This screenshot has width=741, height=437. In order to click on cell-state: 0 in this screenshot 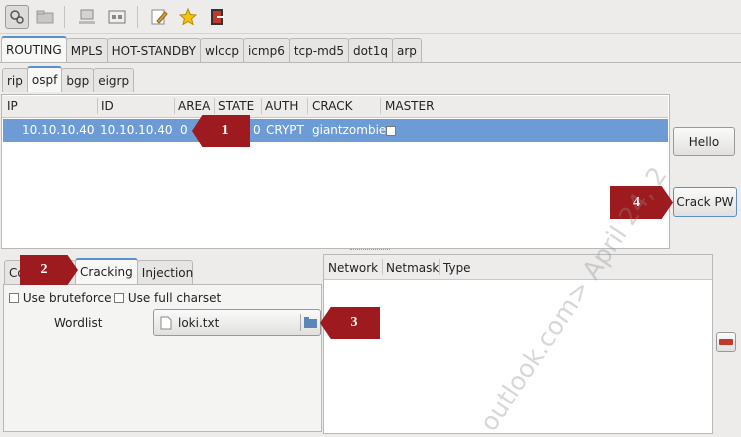, I will do `click(257, 130)`.